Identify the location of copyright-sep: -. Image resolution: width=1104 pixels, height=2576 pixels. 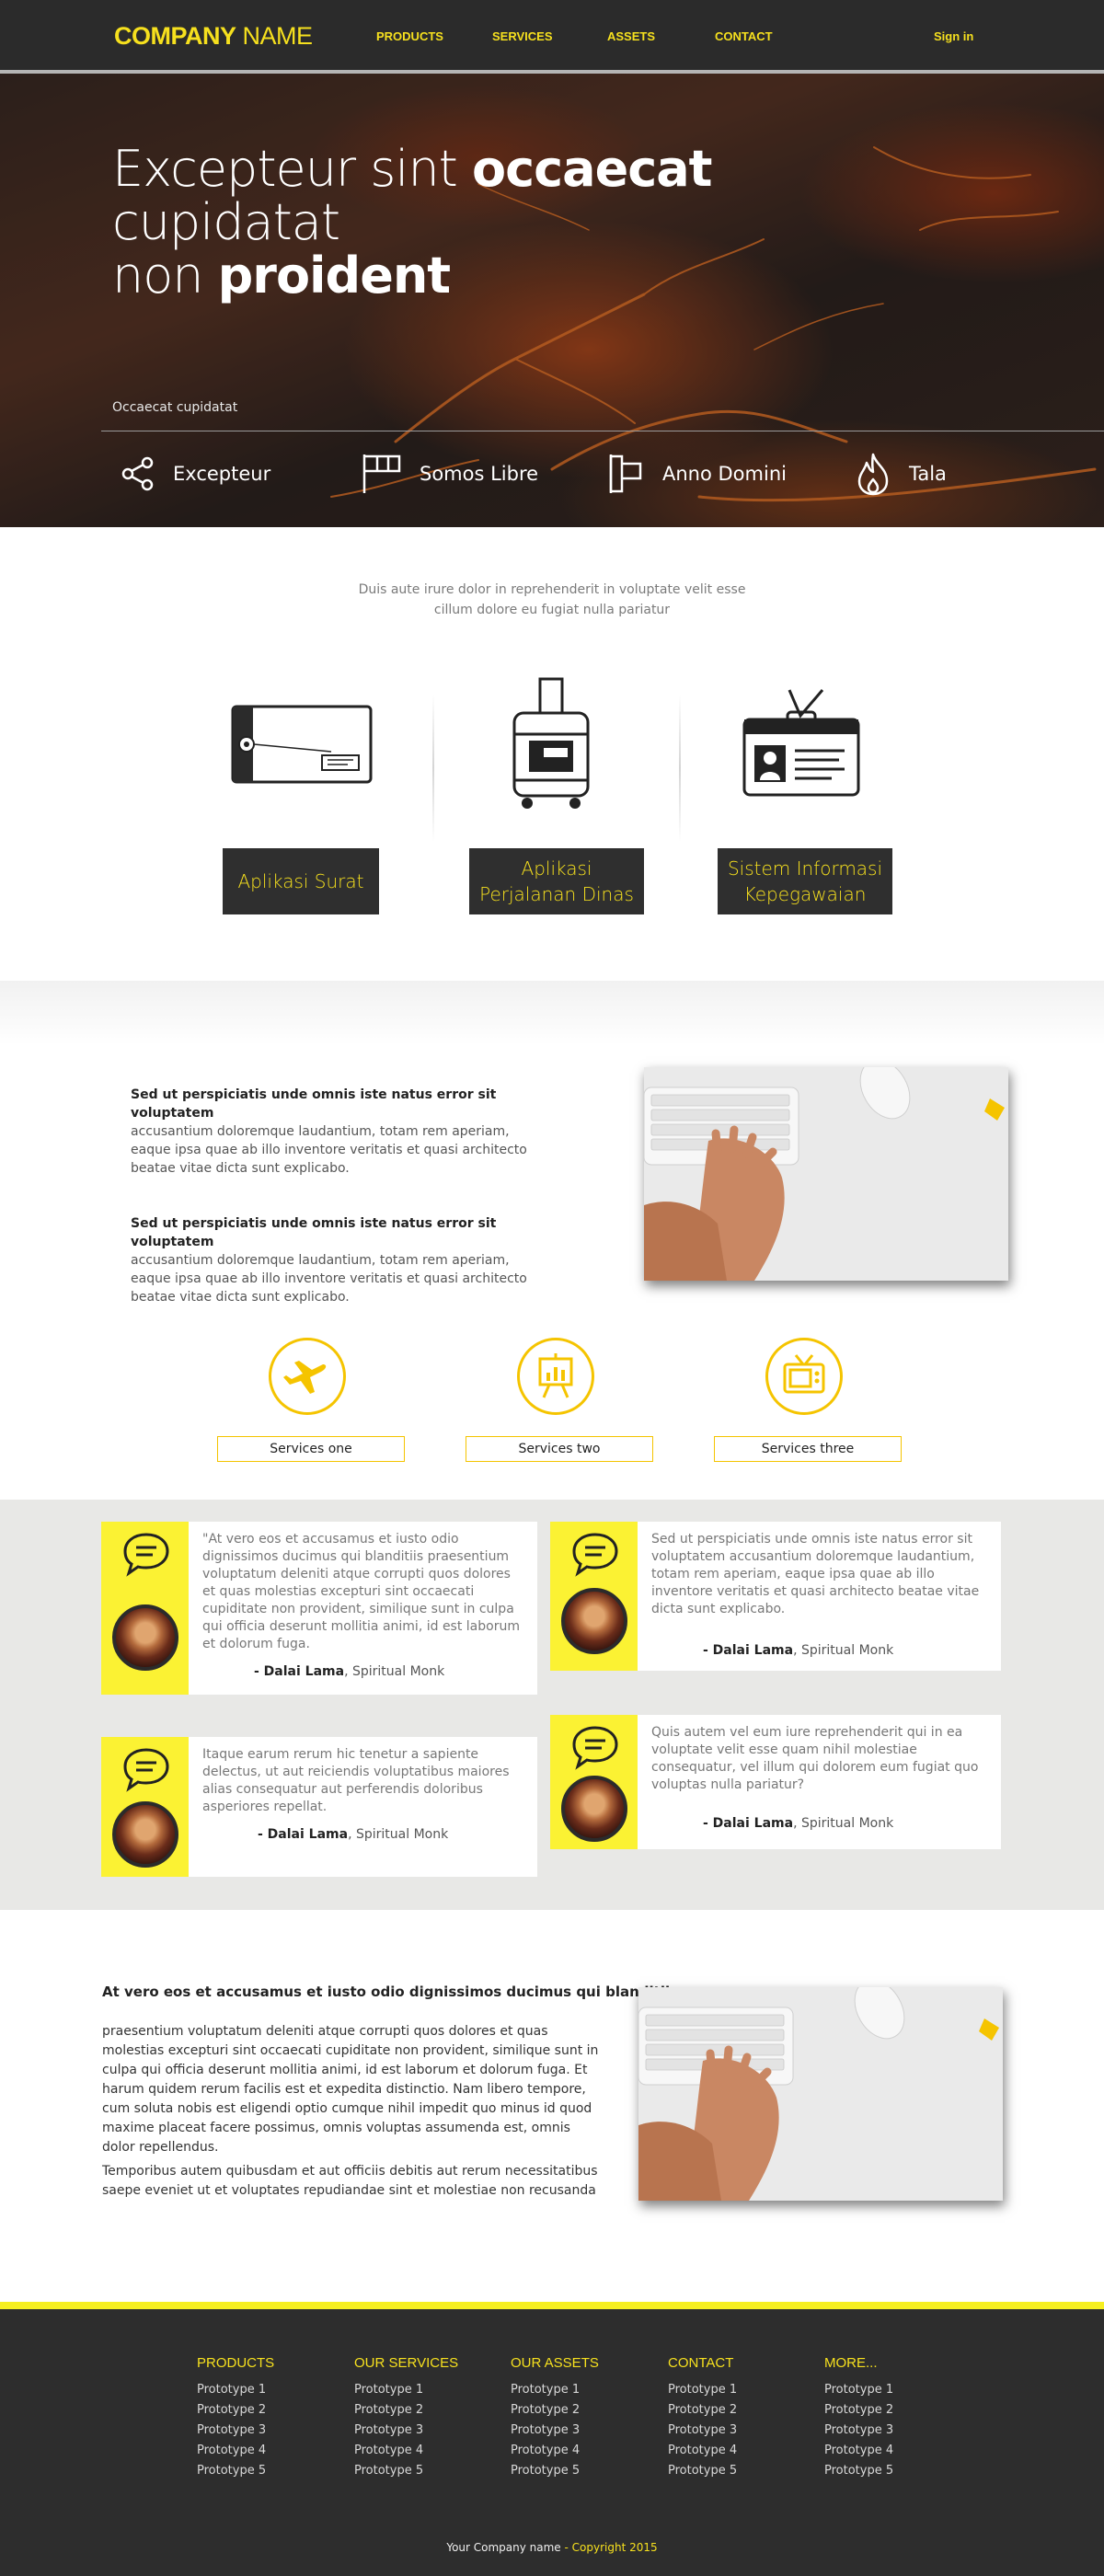
(566, 2547).